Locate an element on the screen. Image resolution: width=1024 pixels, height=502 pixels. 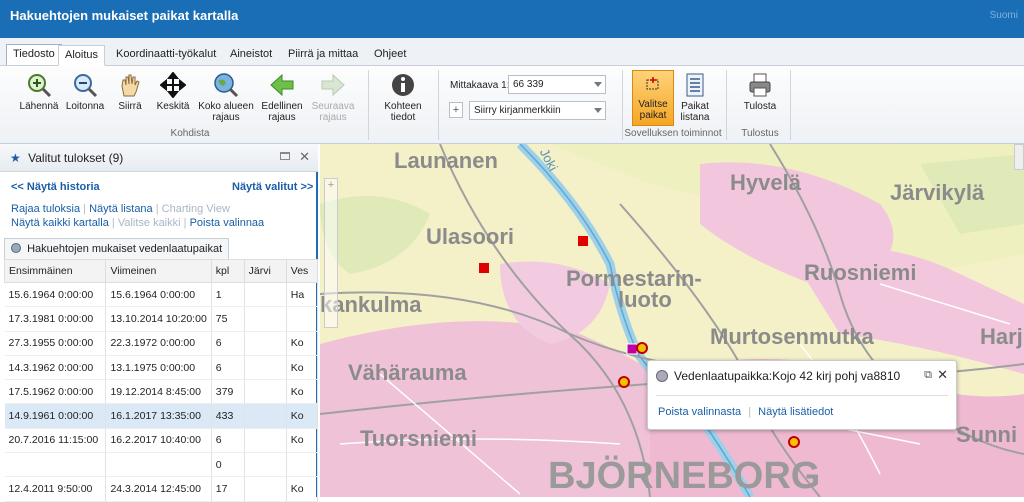
previous-extent-button: Edellinen rajaus is located at coordinates (282, 97).